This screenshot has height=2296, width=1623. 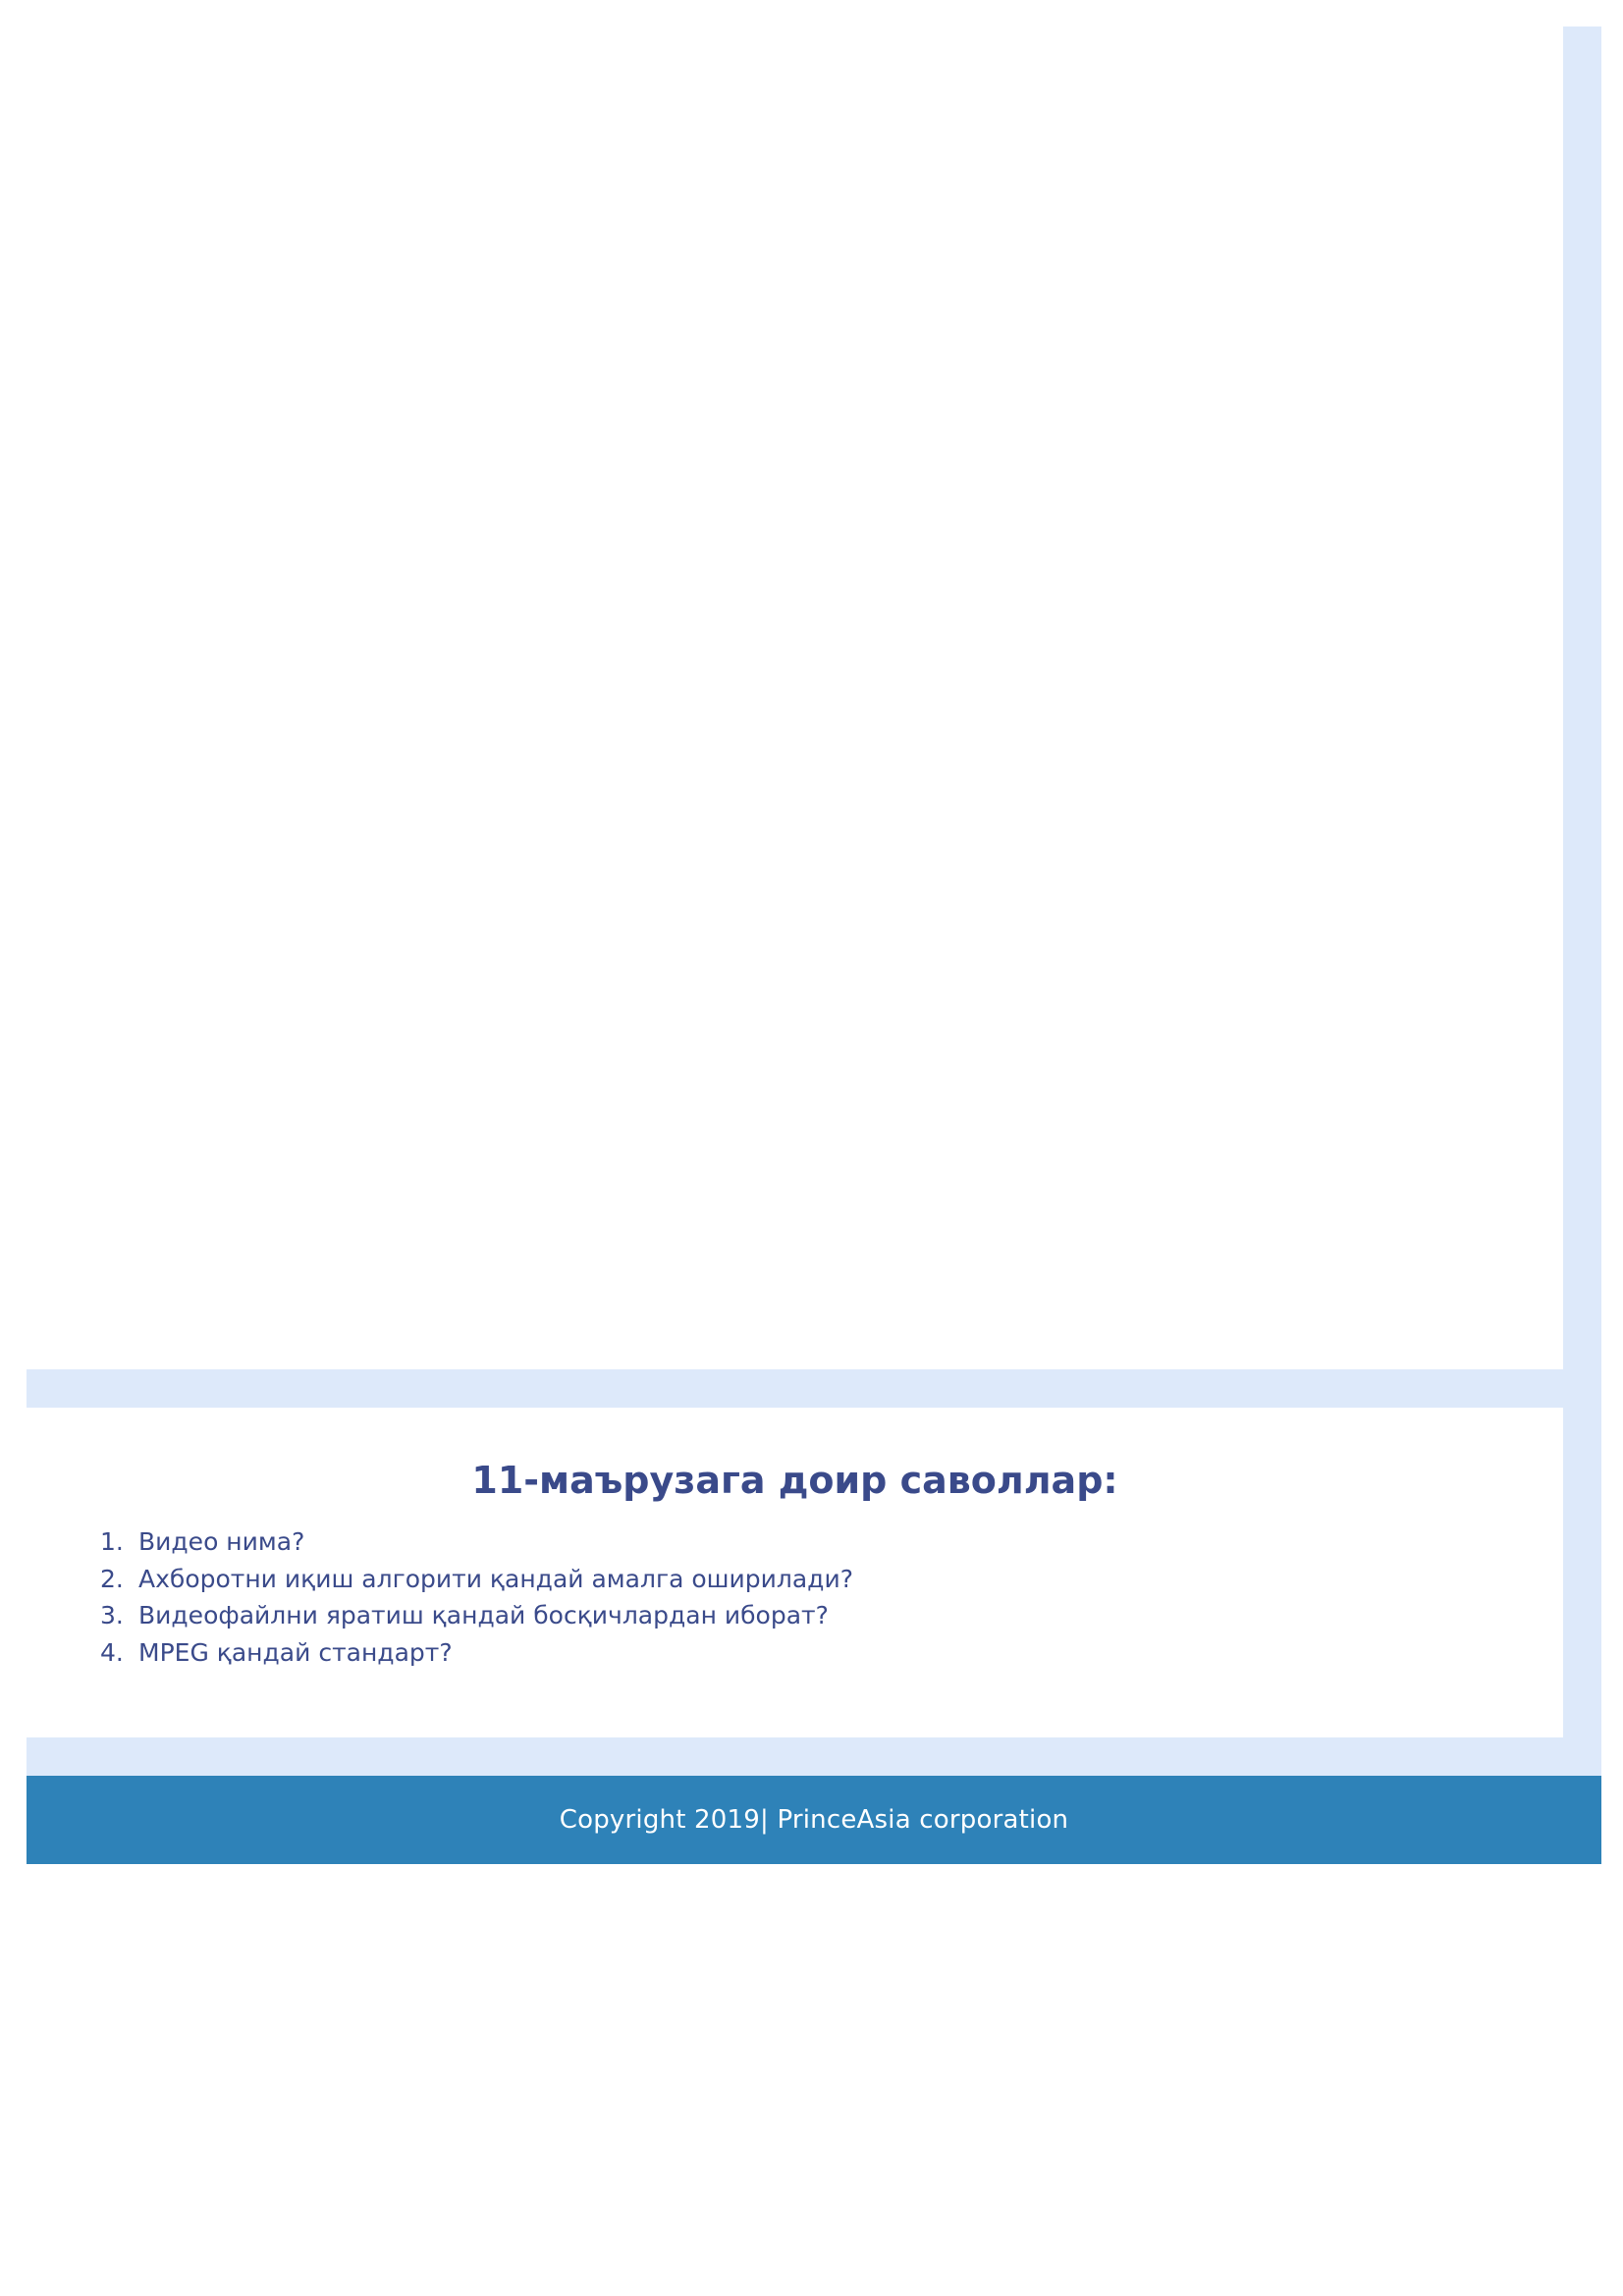 I want to click on question-text: Видео нима?, so click(x=221, y=1542).